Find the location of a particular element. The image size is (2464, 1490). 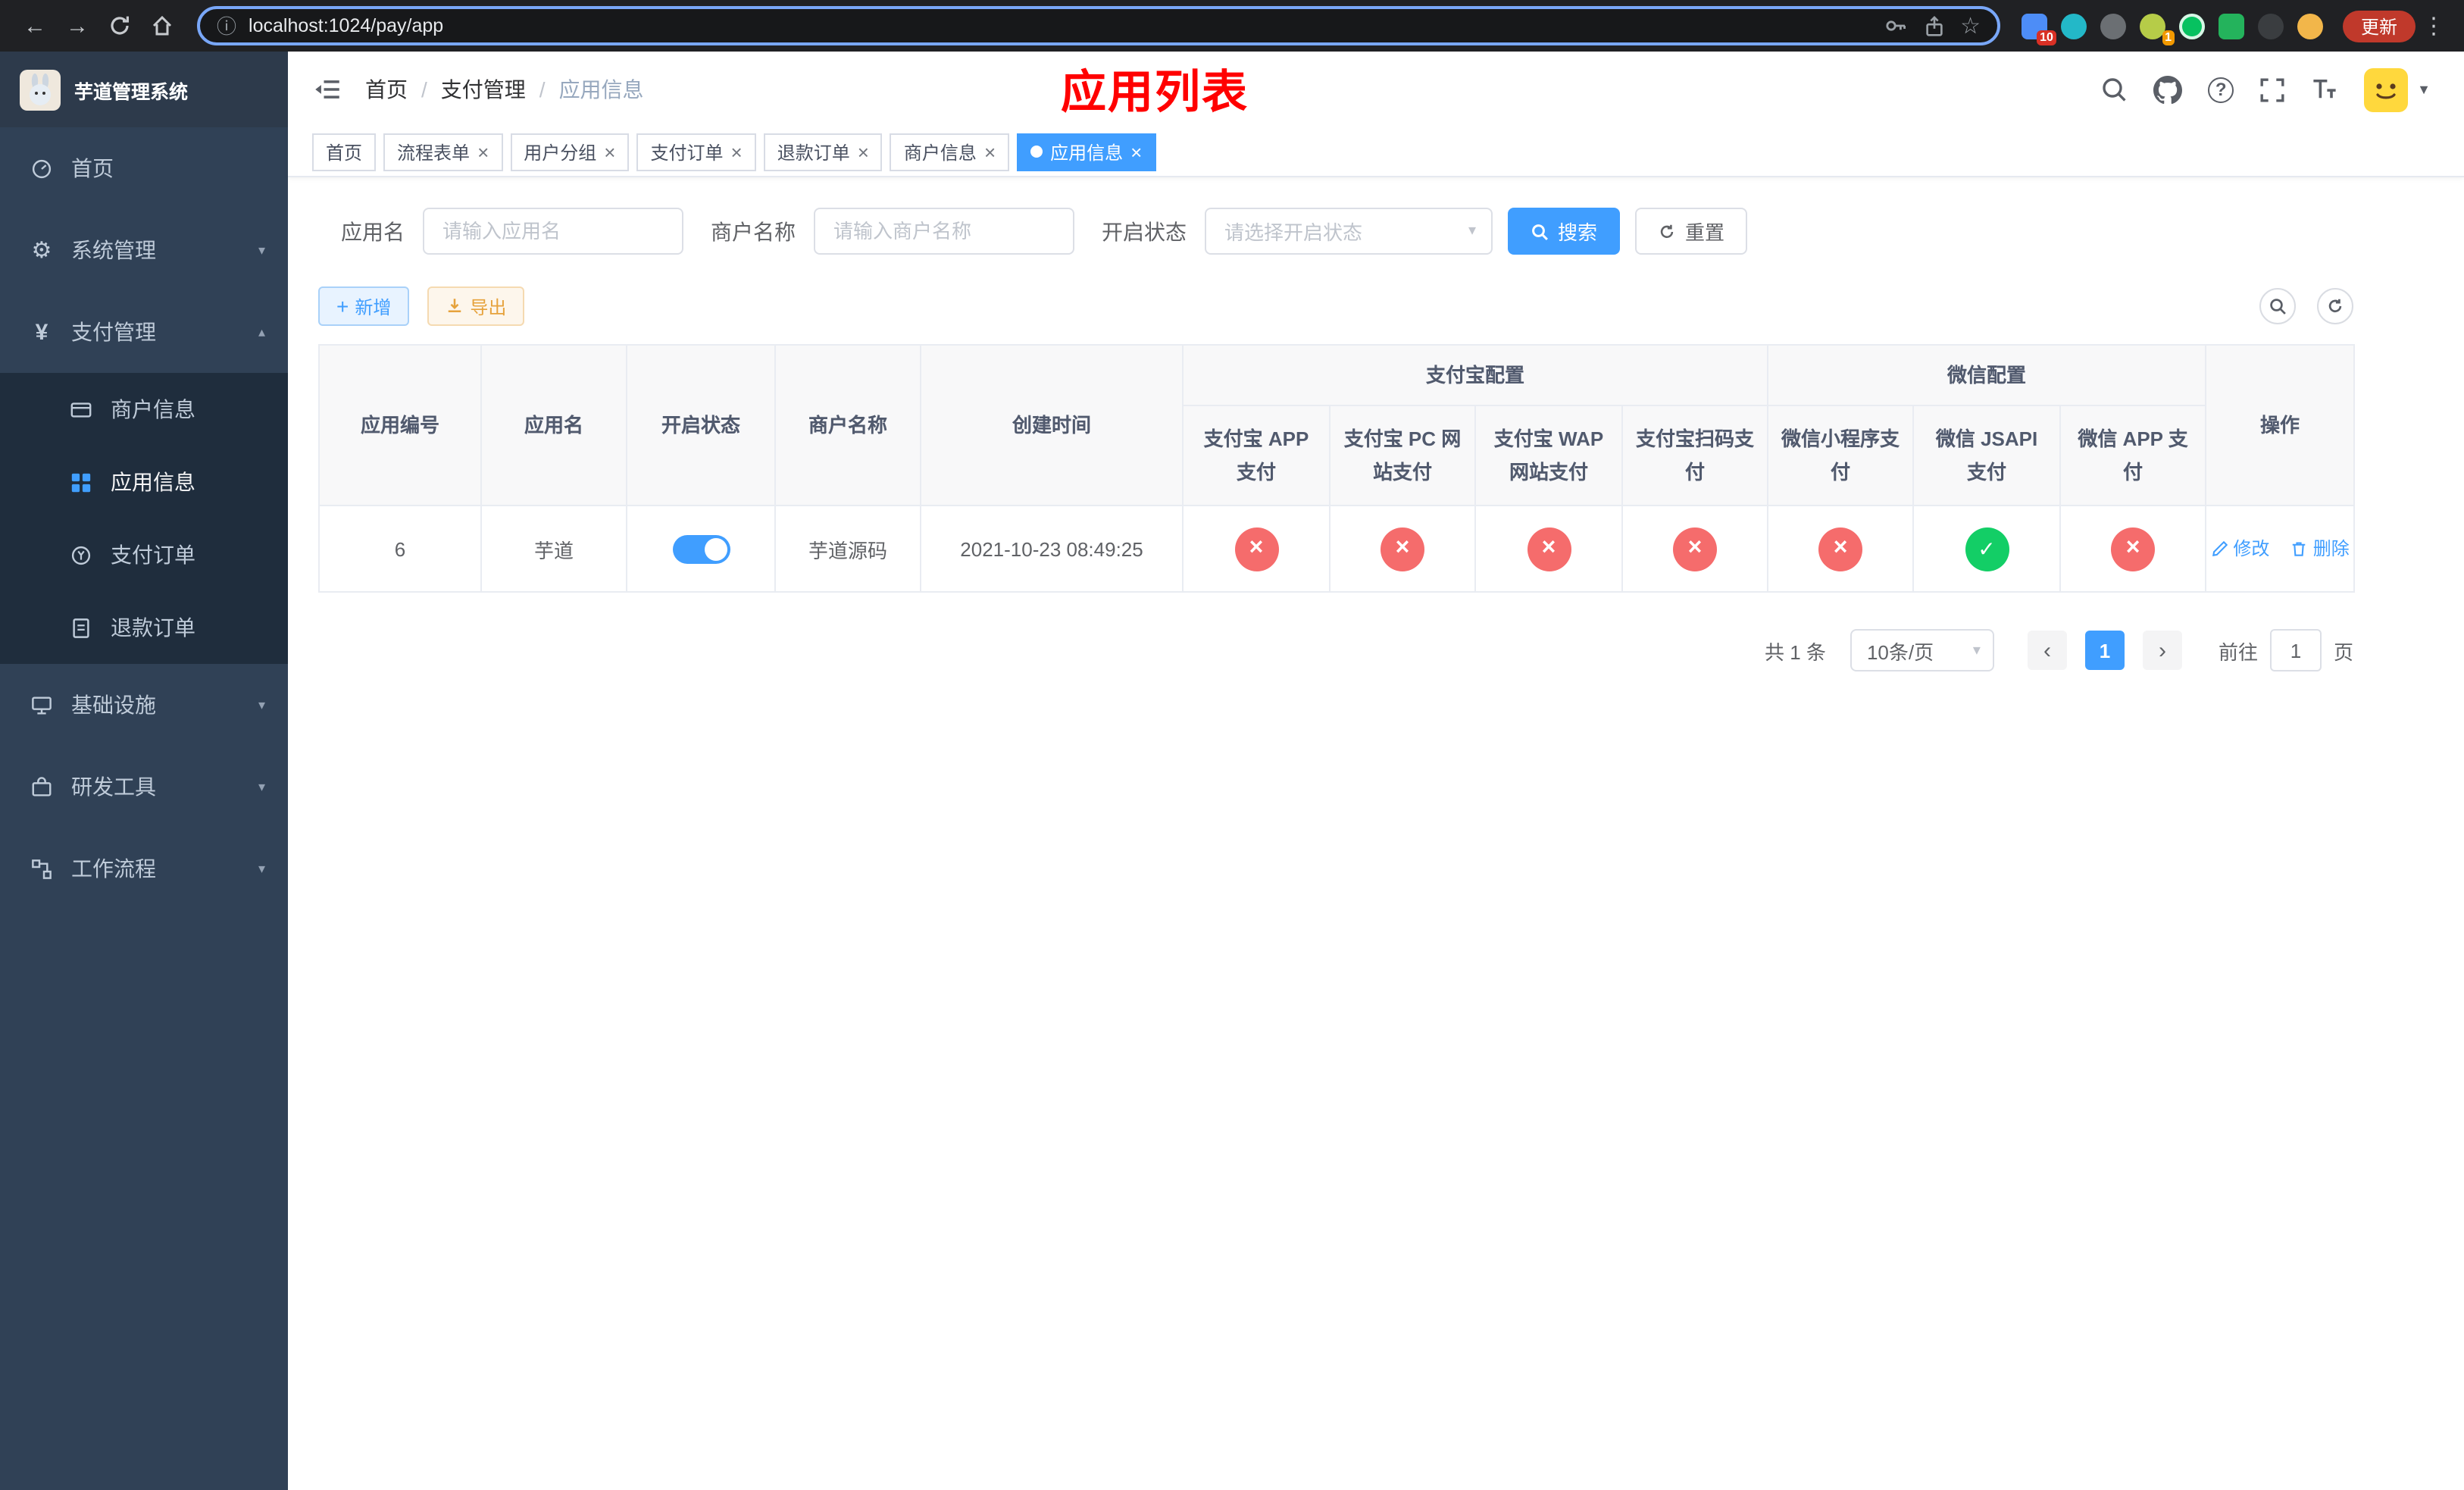

password-key-icon is located at coordinates (1895, 26).